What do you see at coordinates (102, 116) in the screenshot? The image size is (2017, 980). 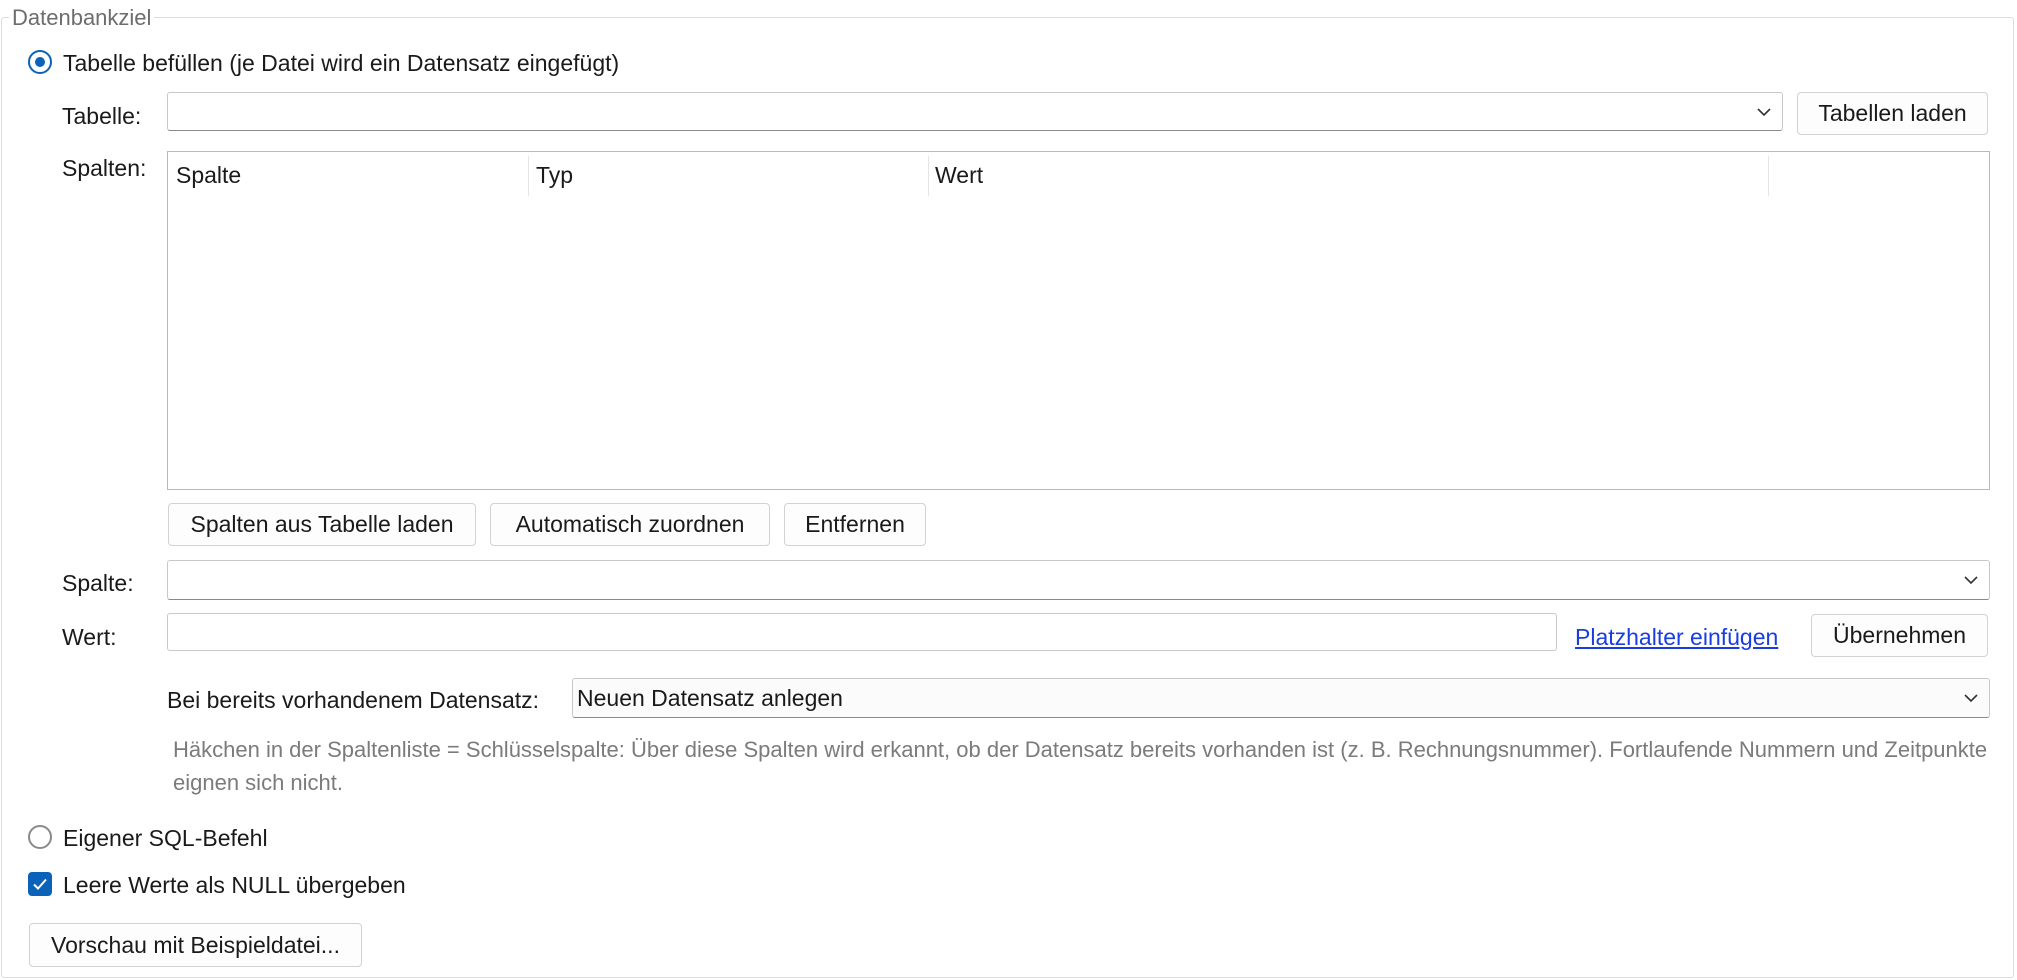 I see `table-label: Tabelle:` at bounding box center [102, 116].